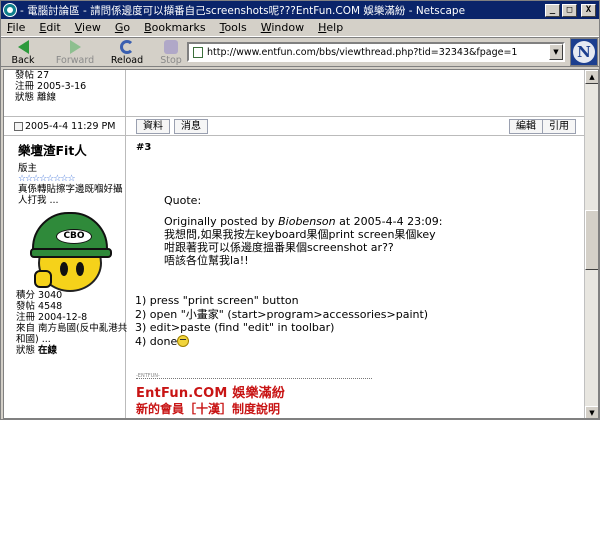 This screenshot has width=600, height=551. I want to click on prev-registered: 注冊 2005-3-16, so click(51, 86).